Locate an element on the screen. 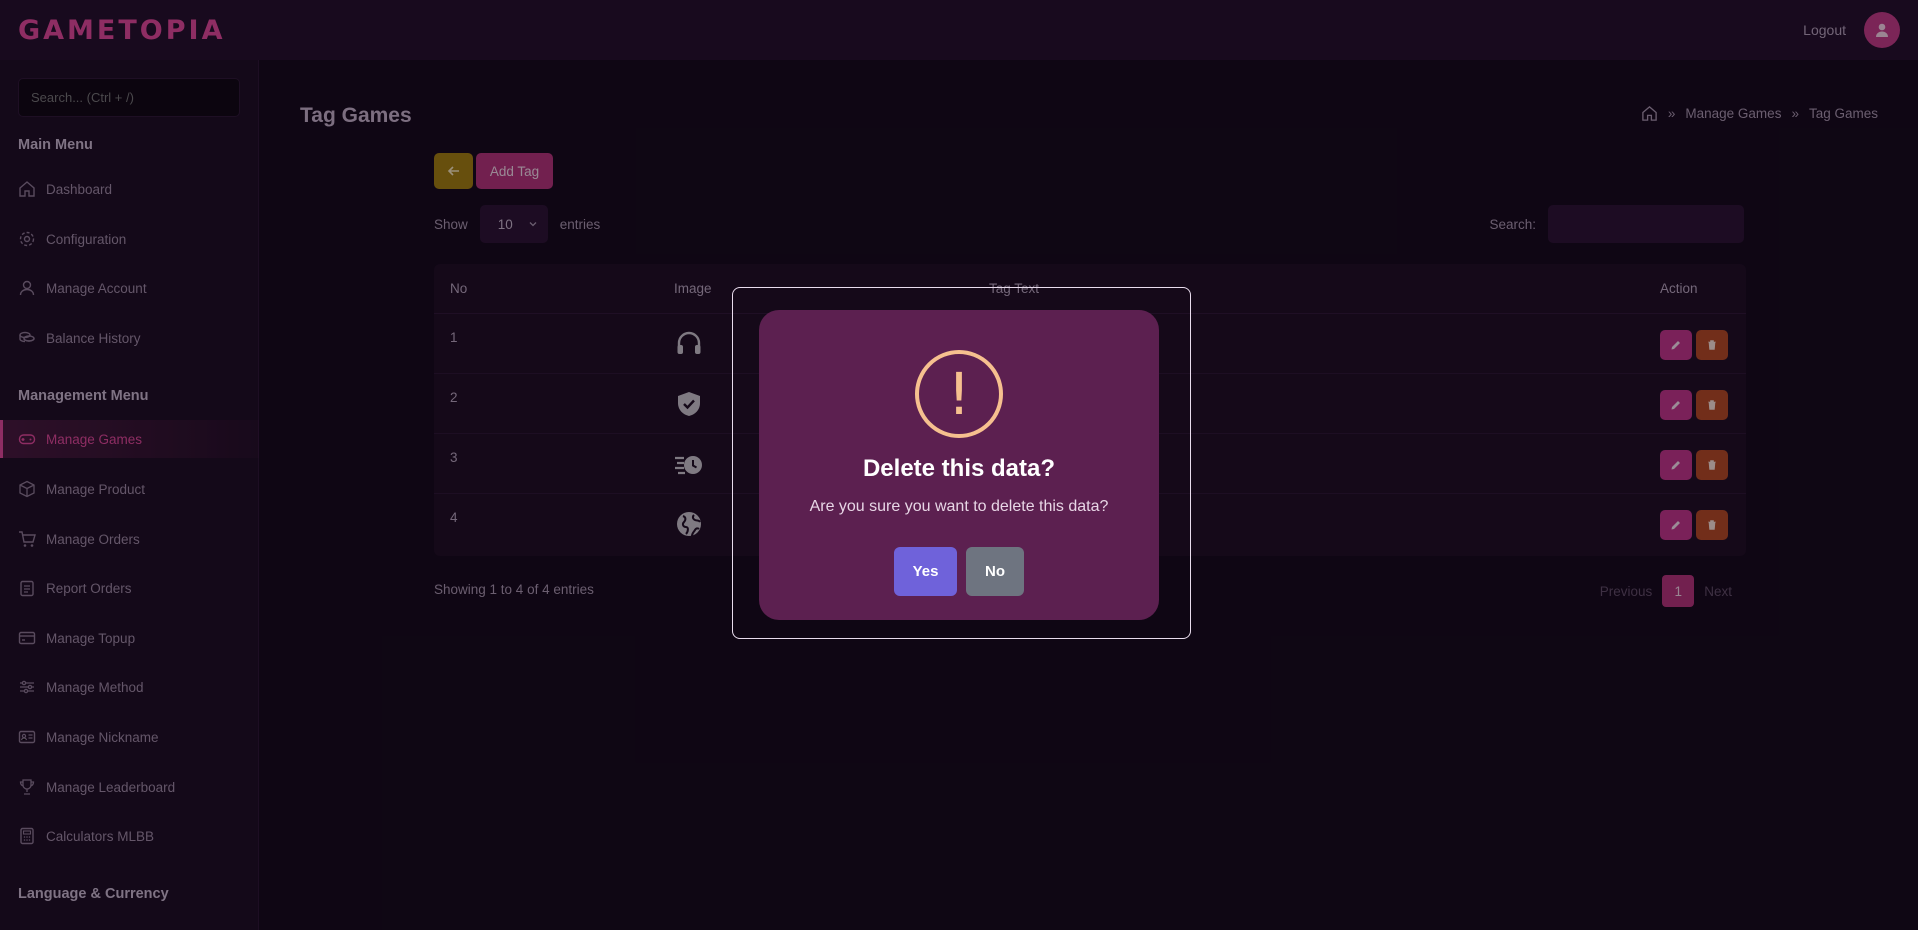 The height and width of the screenshot is (930, 1918). warning-icon: ! is located at coordinates (959, 394).